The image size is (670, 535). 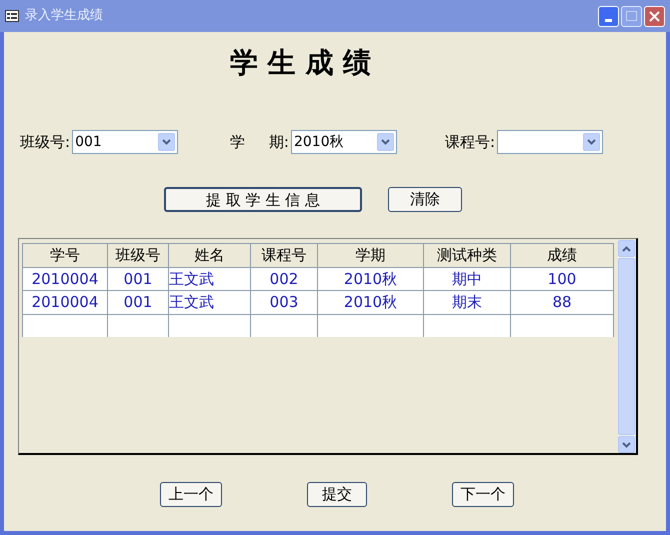 What do you see at coordinates (608, 16) in the screenshot?
I see `minimize-button` at bounding box center [608, 16].